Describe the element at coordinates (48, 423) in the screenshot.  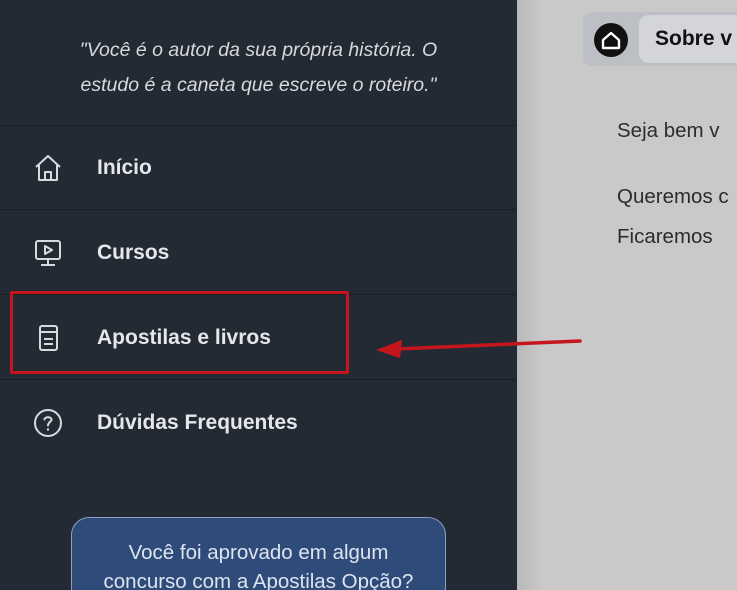
I see `question-circle-icon` at that location.